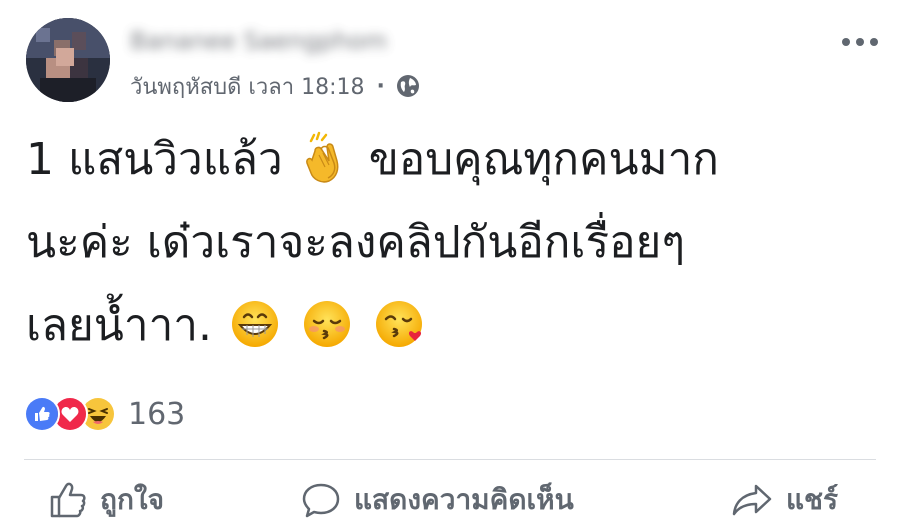 This screenshot has width=900, height=529. What do you see at coordinates (132, 499) in the screenshot?
I see `like-label: ถูกใจ` at bounding box center [132, 499].